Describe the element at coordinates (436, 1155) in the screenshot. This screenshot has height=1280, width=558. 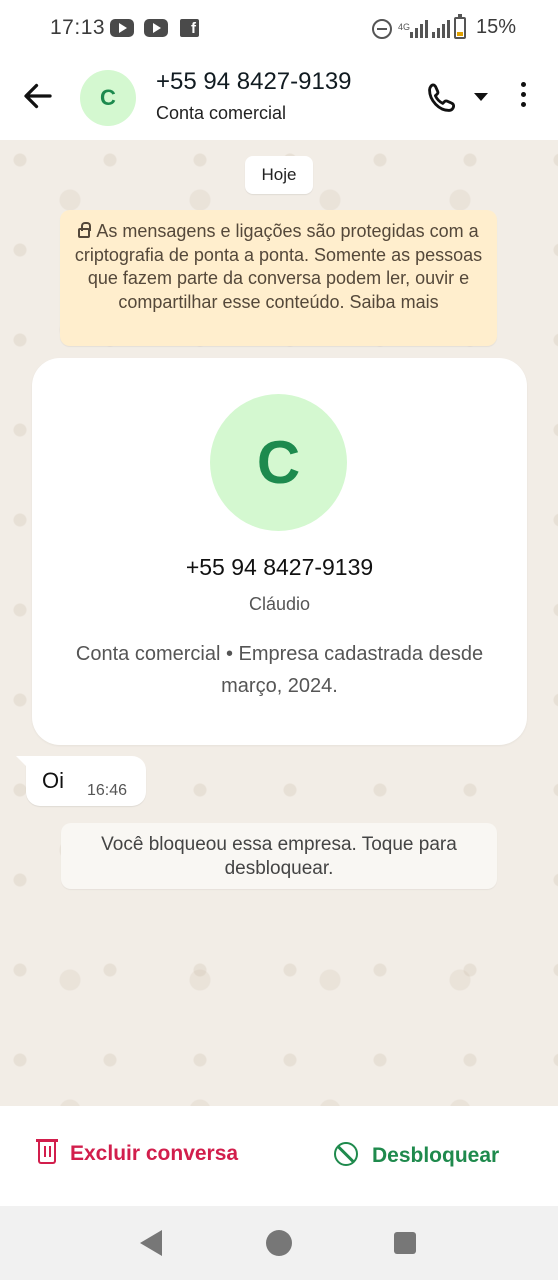
I see `unblock-label: Desbloquear` at that location.